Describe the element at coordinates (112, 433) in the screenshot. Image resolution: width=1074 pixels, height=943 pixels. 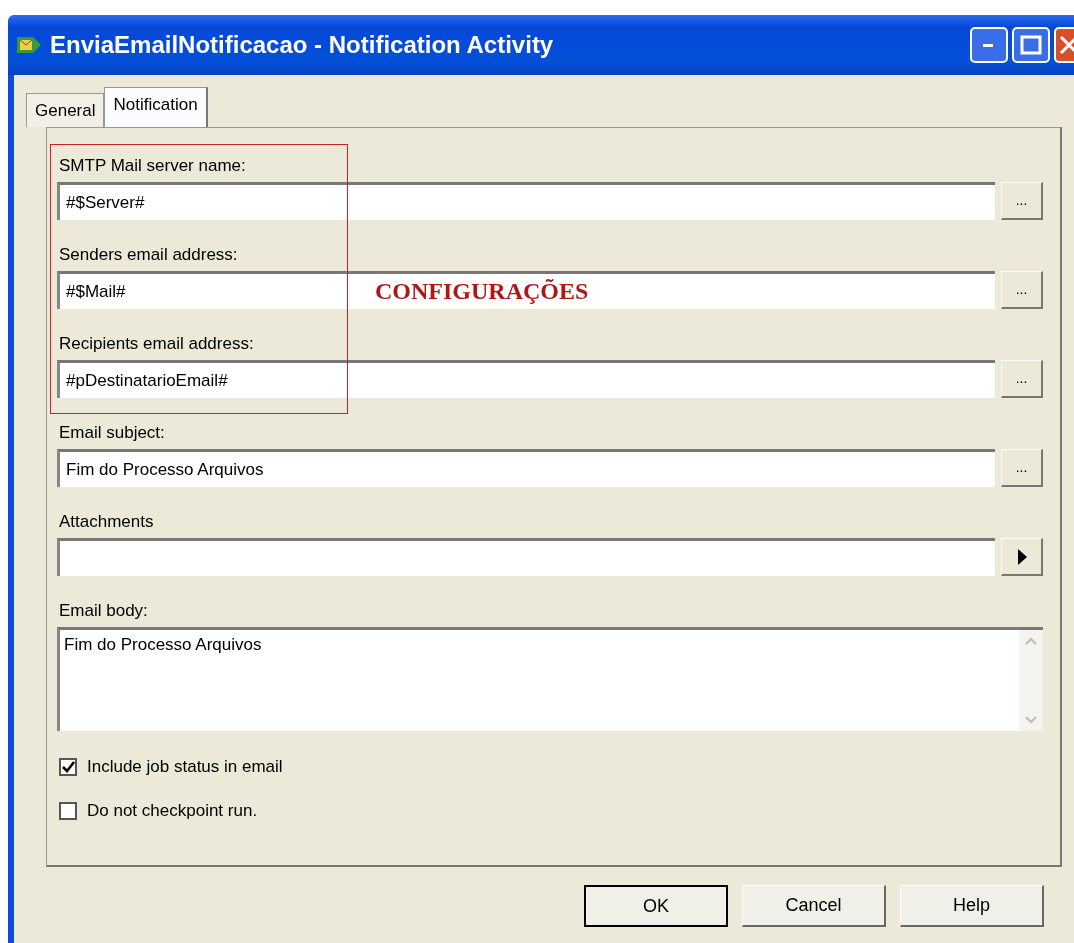
I see `field-label: Email subject:` at that location.